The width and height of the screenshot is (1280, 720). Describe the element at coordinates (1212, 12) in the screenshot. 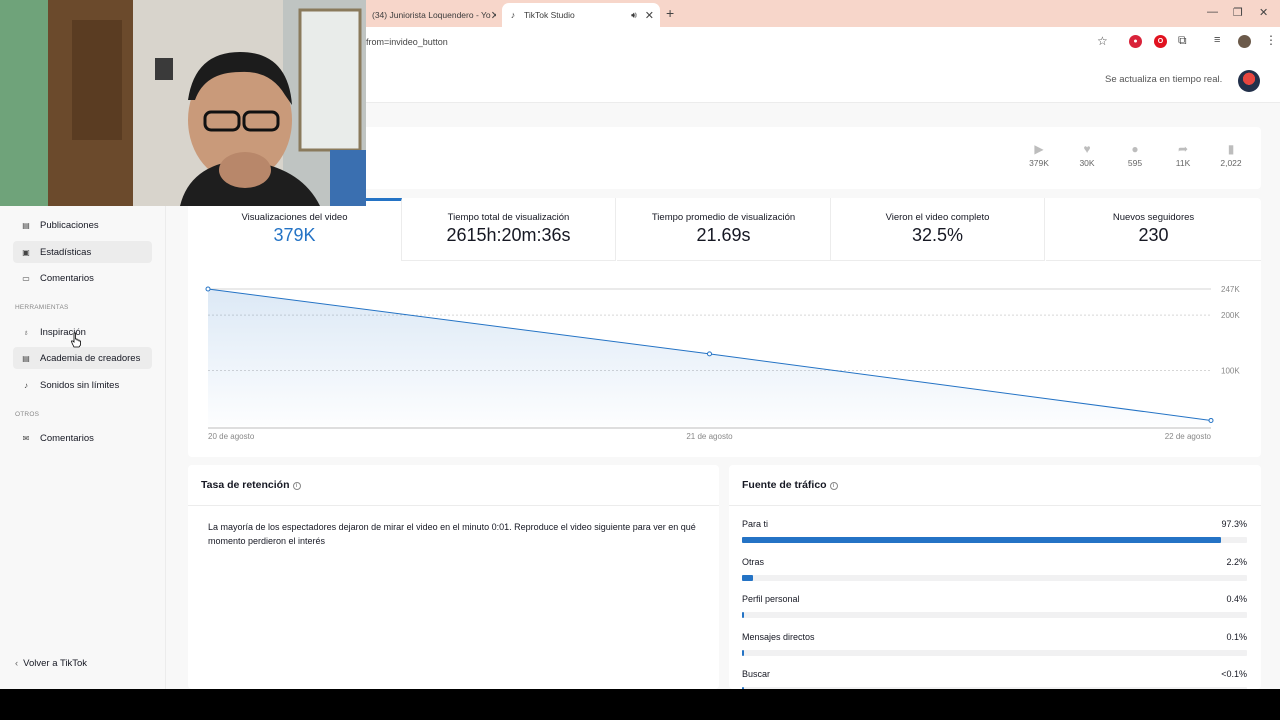

I see `minimize-icon: —` at that location.